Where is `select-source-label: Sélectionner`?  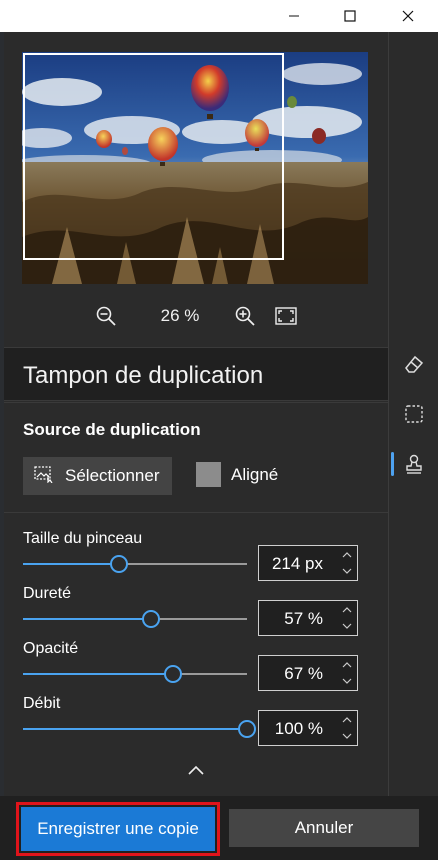 select-source-label: Sélectionner is located at coordinates (112, 475).